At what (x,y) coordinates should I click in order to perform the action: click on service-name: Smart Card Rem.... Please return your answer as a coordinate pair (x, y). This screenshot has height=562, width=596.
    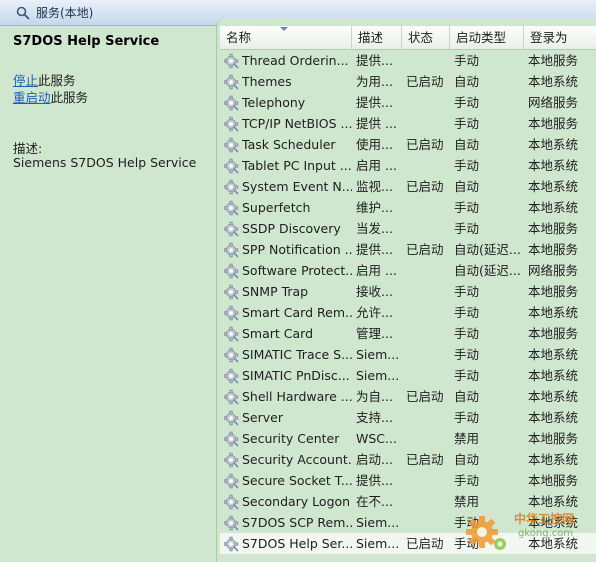
    Looking at the image, I should click on (297, 312).